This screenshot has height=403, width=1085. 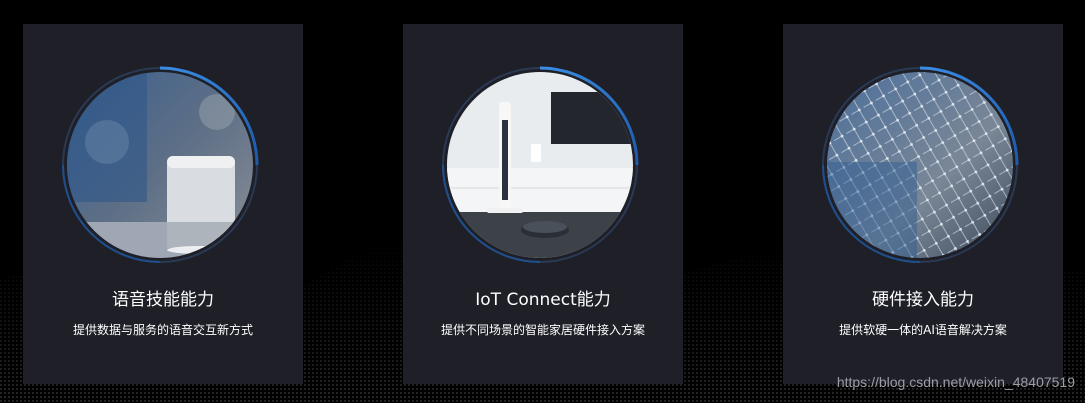 I want to click on smart-home-livingroom-photo, so click(x=540, y=165).